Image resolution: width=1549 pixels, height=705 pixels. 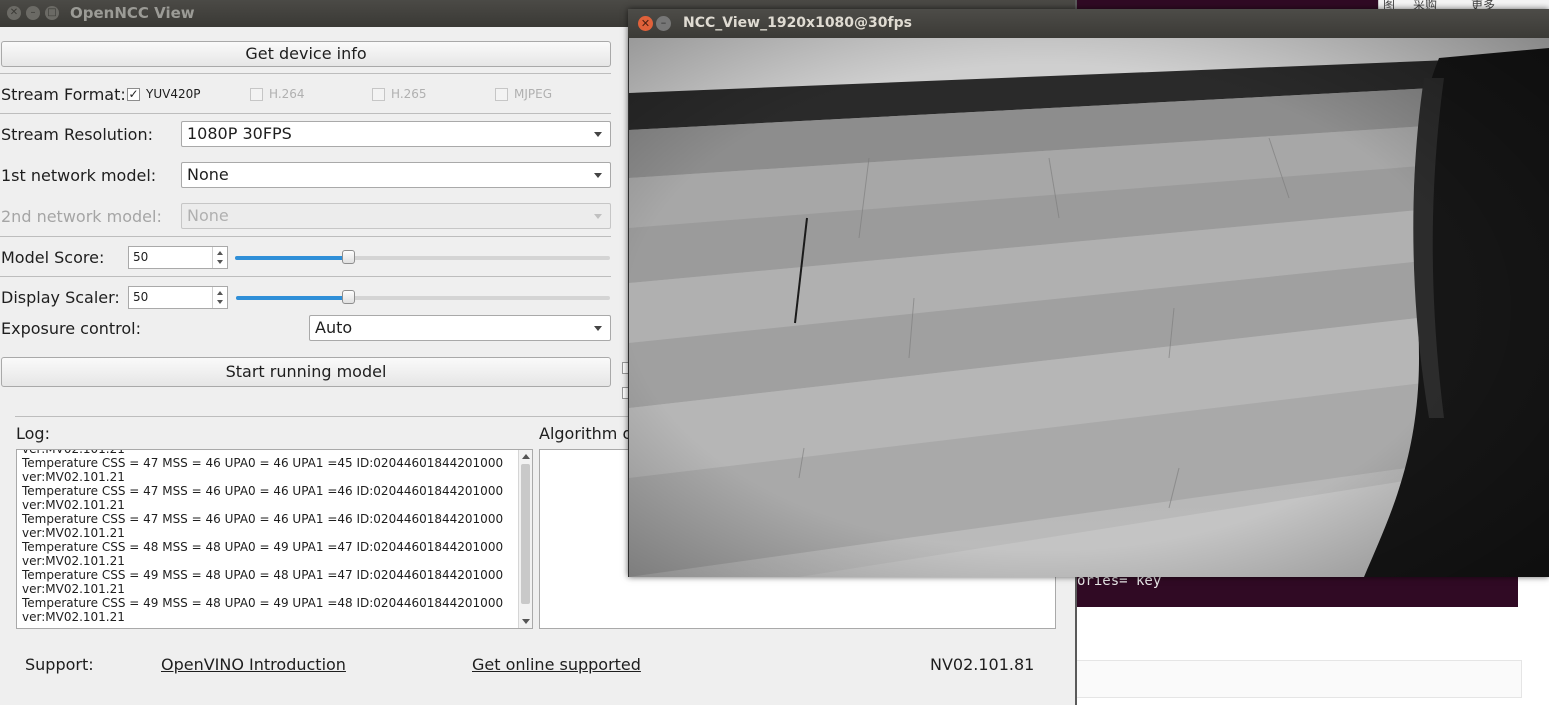 I want to click on checkmark-icon: ✓, so click(x=133, y=93).